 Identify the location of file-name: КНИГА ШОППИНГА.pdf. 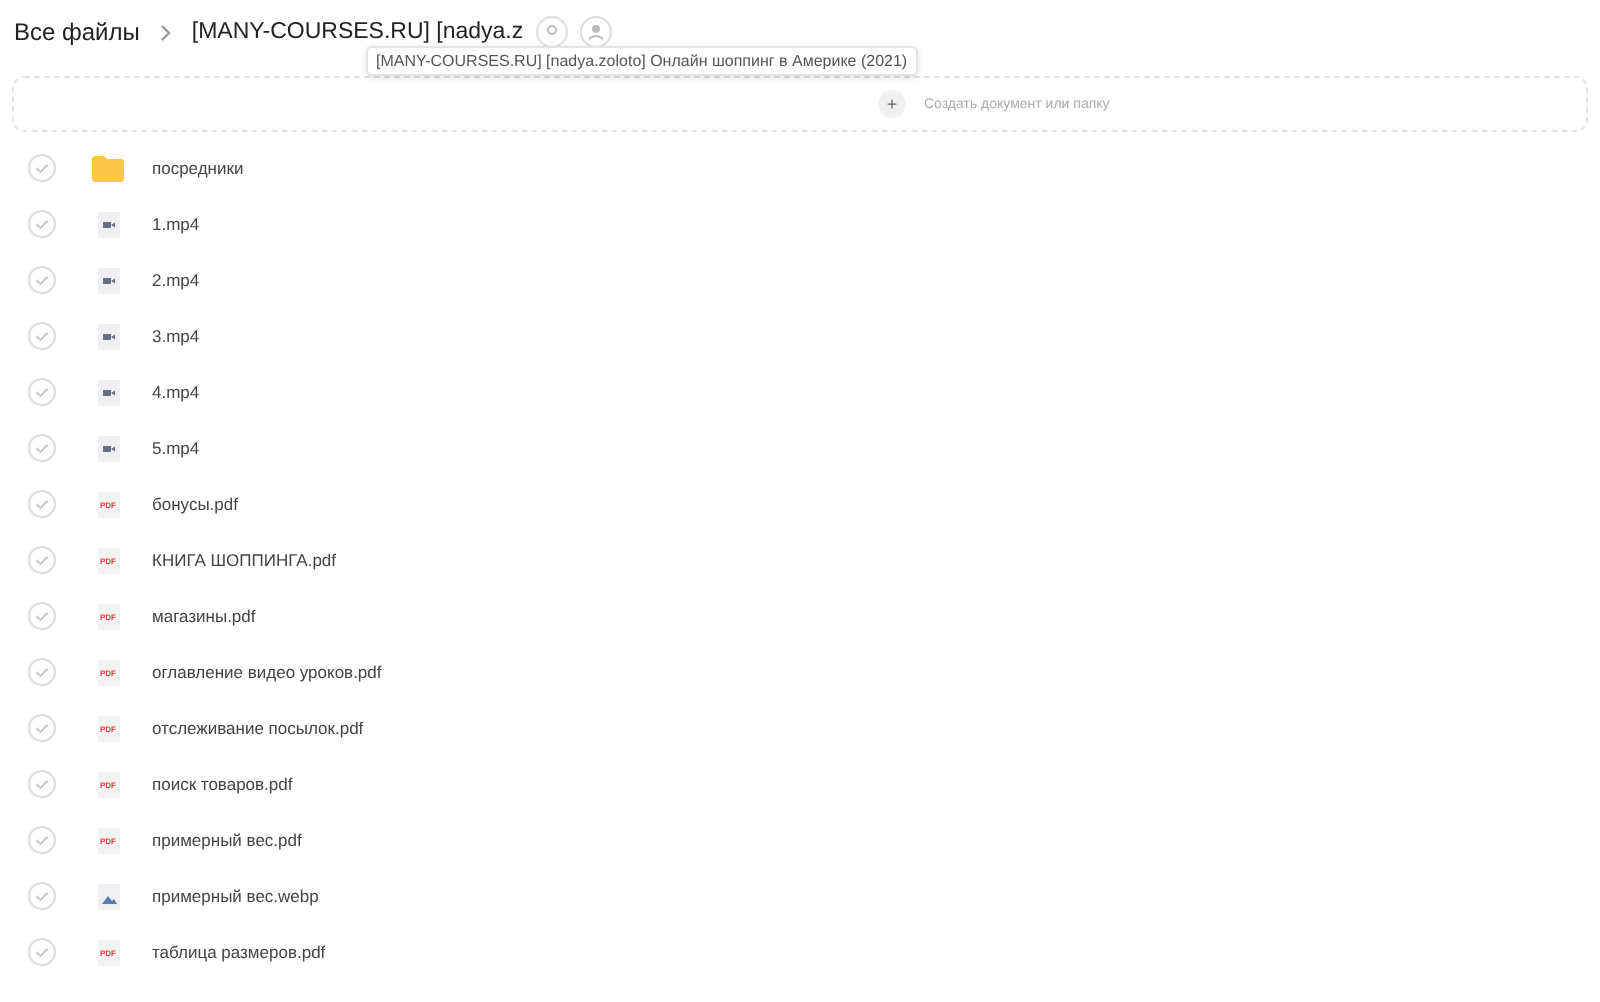
(244, 560).